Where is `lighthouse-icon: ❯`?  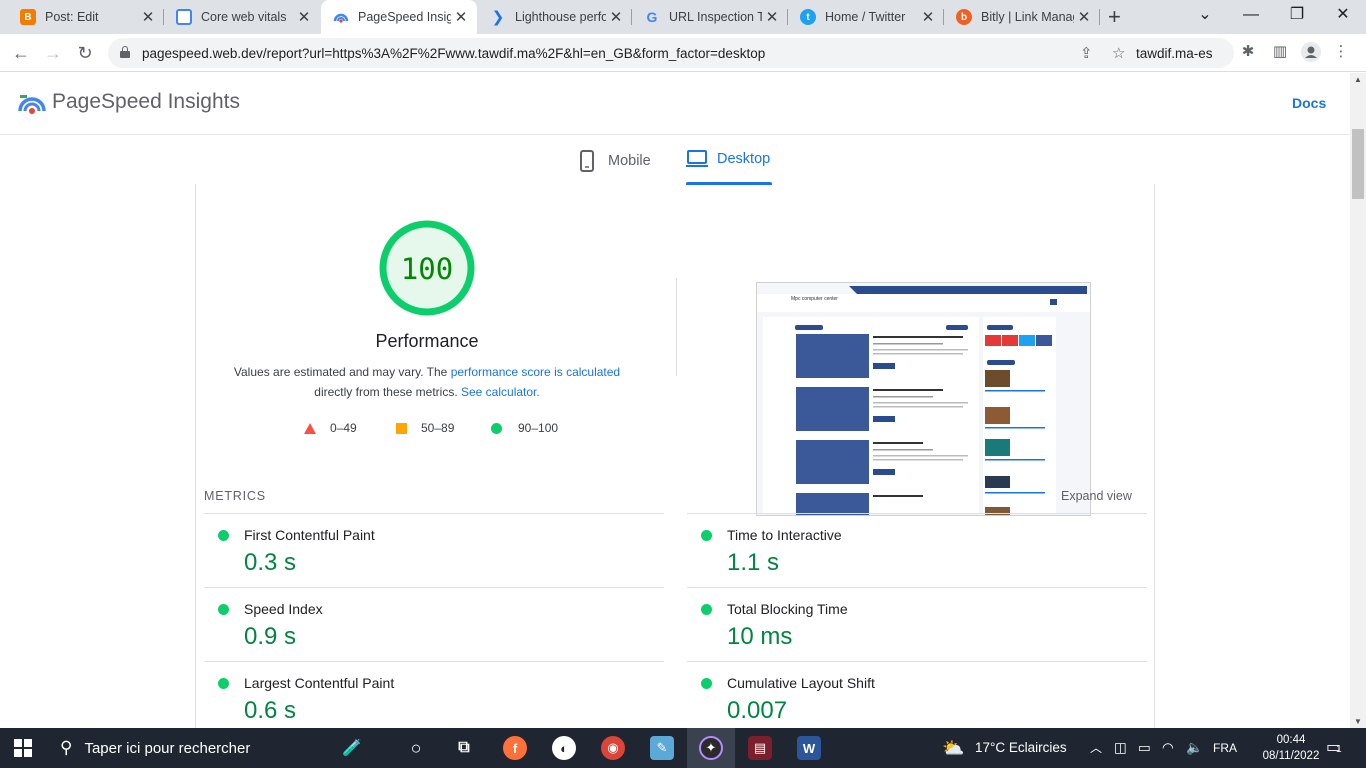 lighthouse-icon: ❯ is located at coordinates (498, 17).